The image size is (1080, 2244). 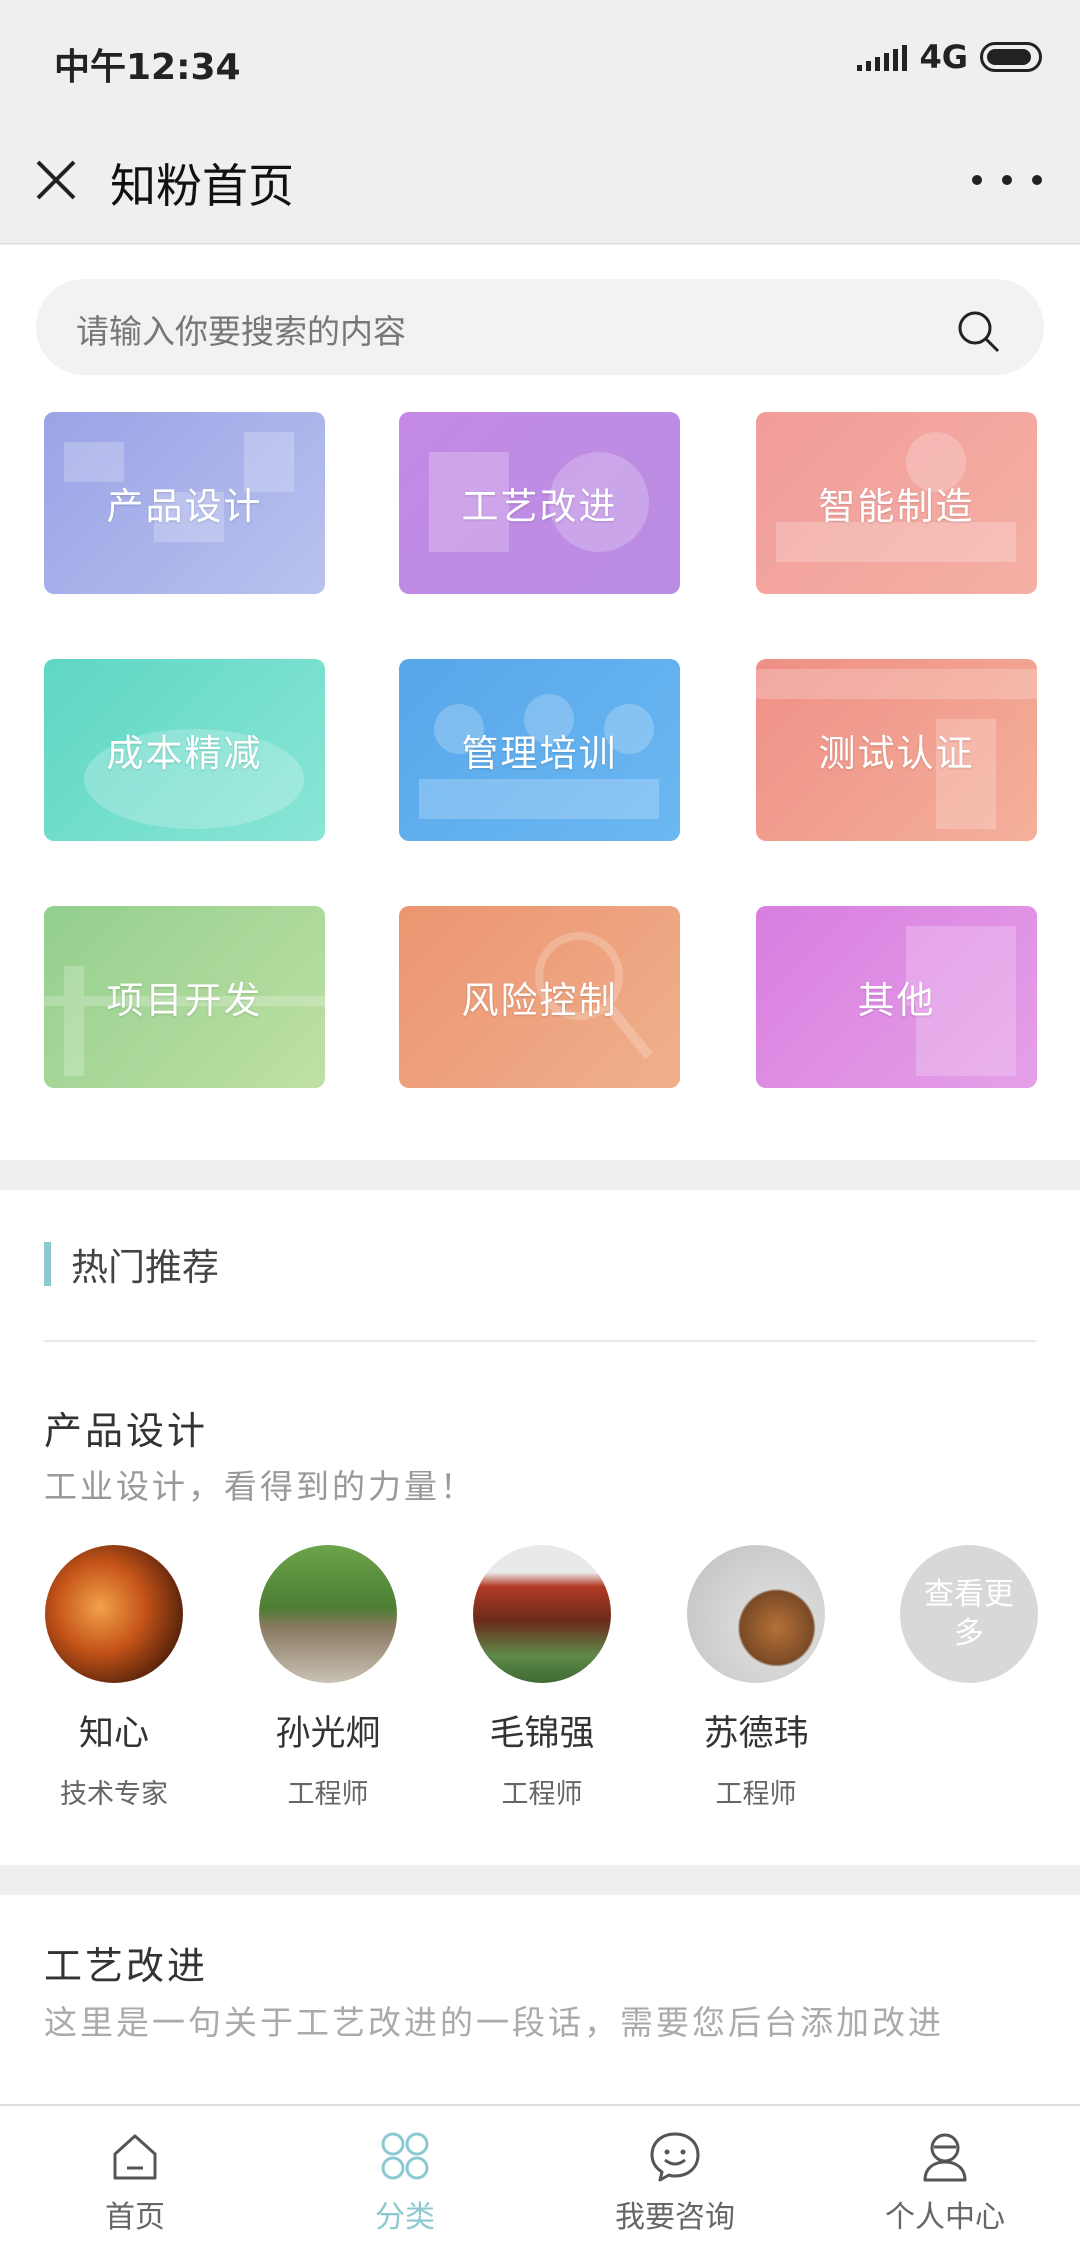 I want to click on tab-home: 首页, so click(x=135, y=2175).